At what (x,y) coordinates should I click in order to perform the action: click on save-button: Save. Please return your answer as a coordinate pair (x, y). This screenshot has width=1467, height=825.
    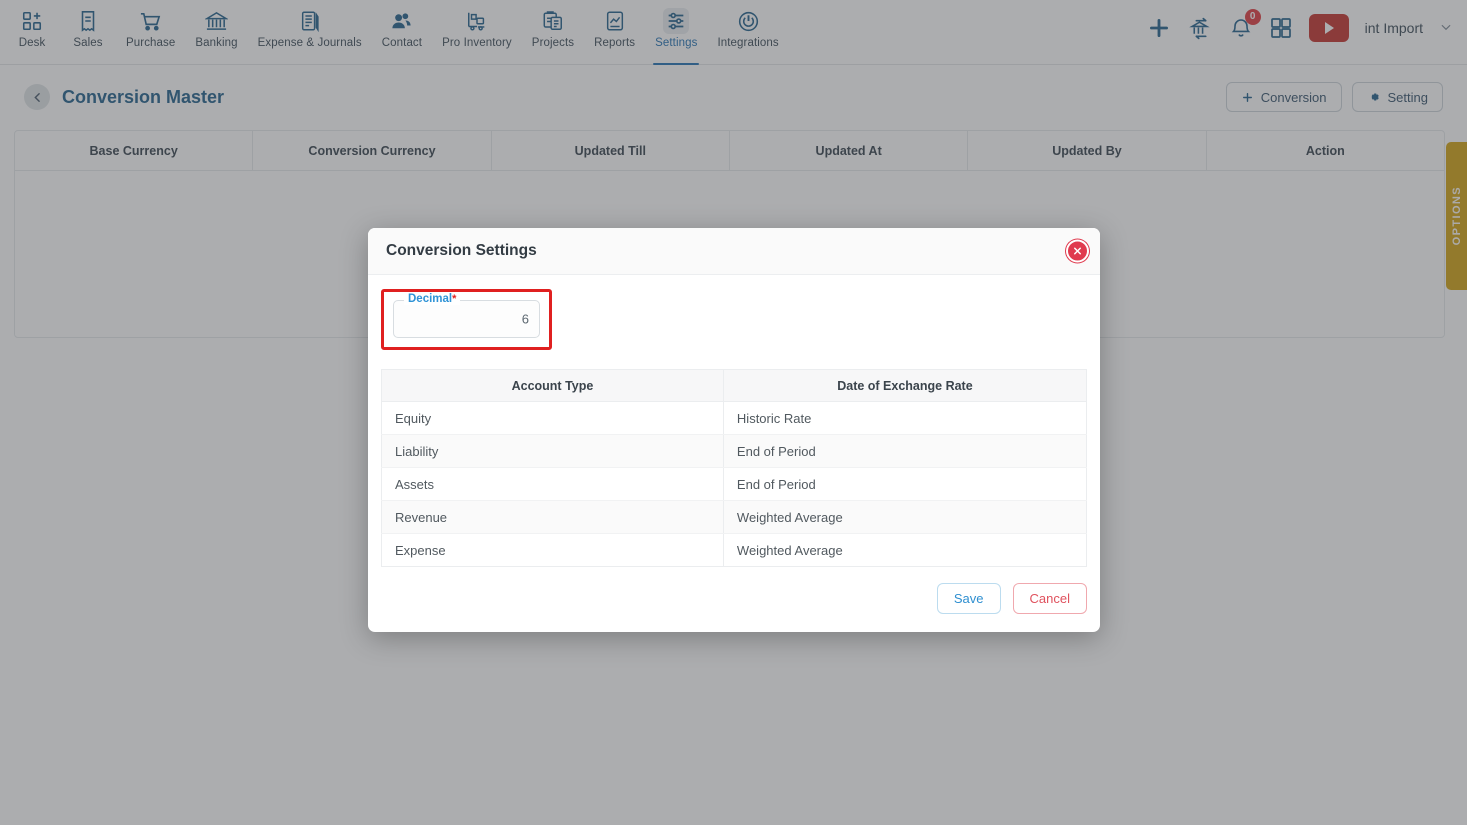
    Looking at the image, I should click on (968, 598).